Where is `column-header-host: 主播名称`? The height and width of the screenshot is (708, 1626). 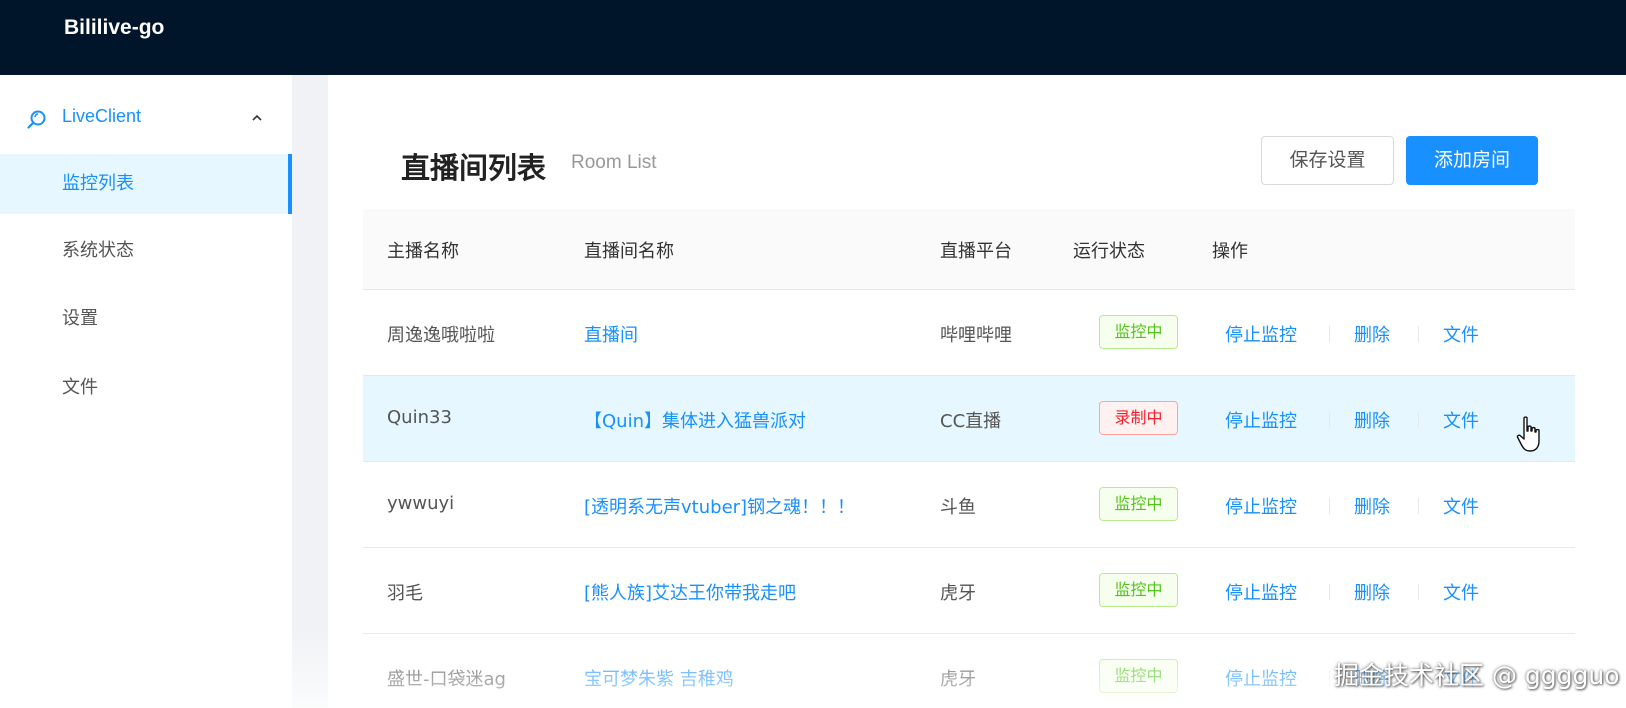 column-header-host: 主播名称 is located at coordinates (423, 251).